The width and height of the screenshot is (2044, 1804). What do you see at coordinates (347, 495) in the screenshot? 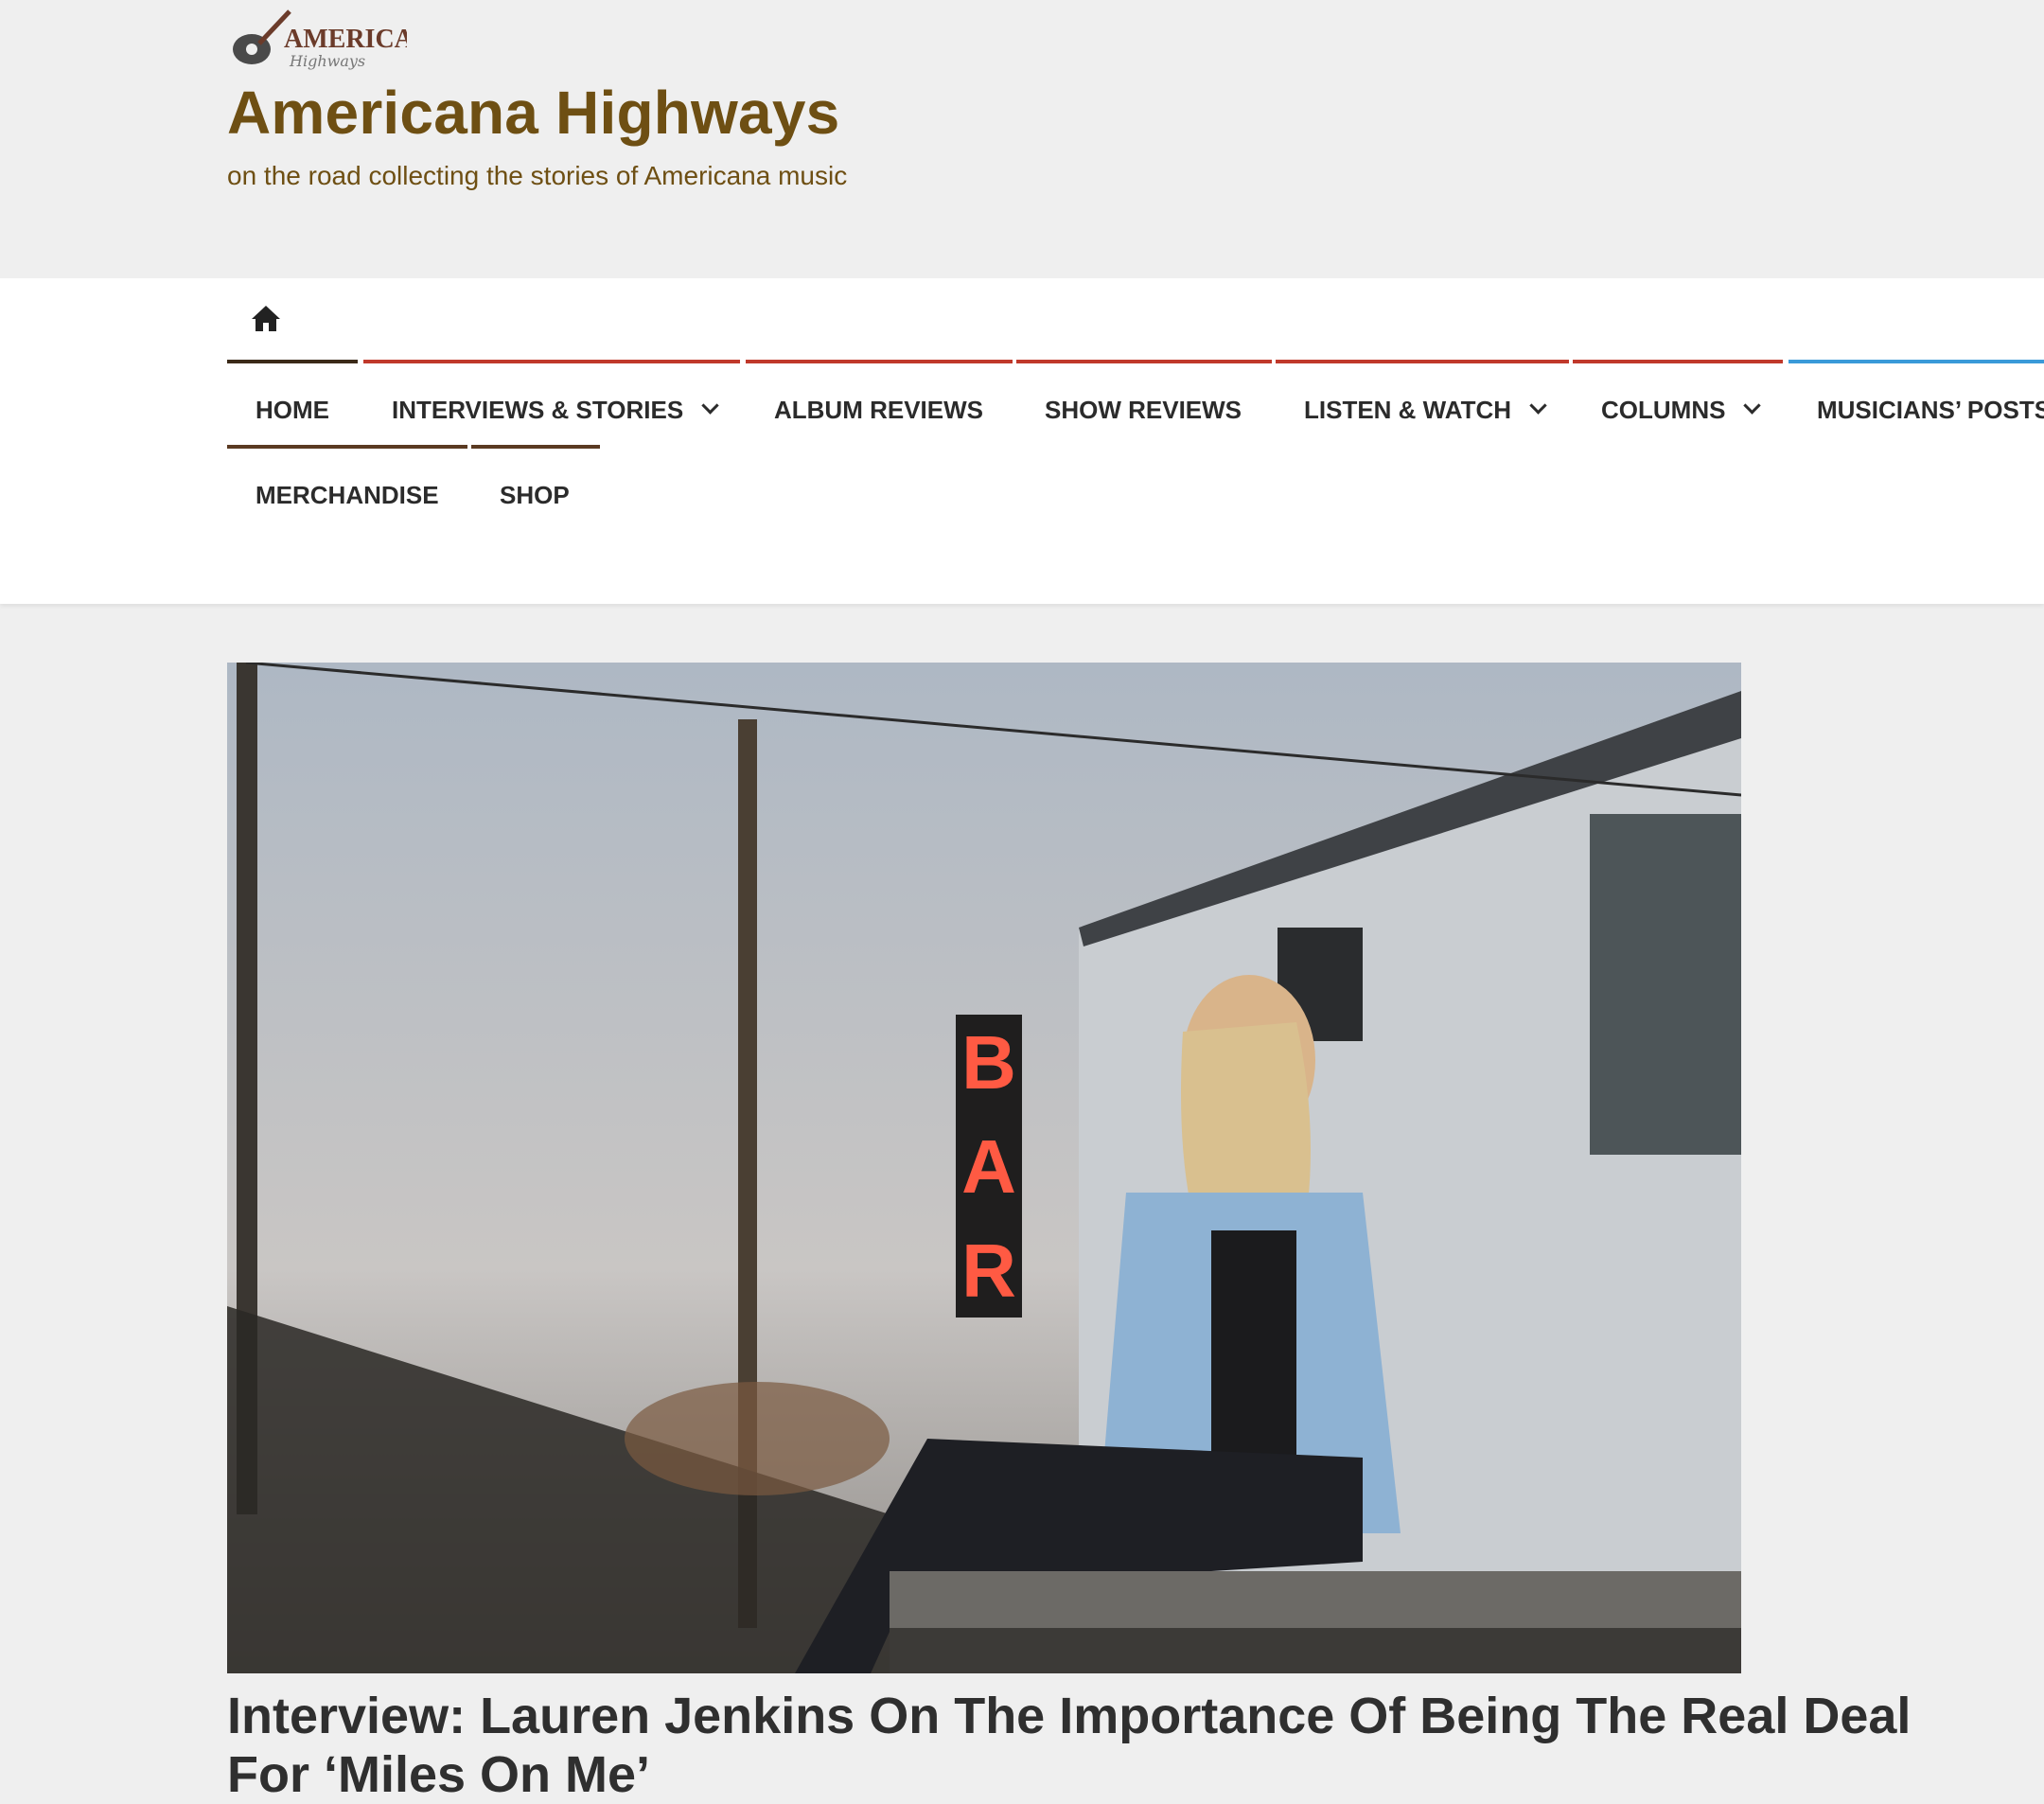
I see `nav-item-label: MERCHANDISE` at bounding box center [347, 495].